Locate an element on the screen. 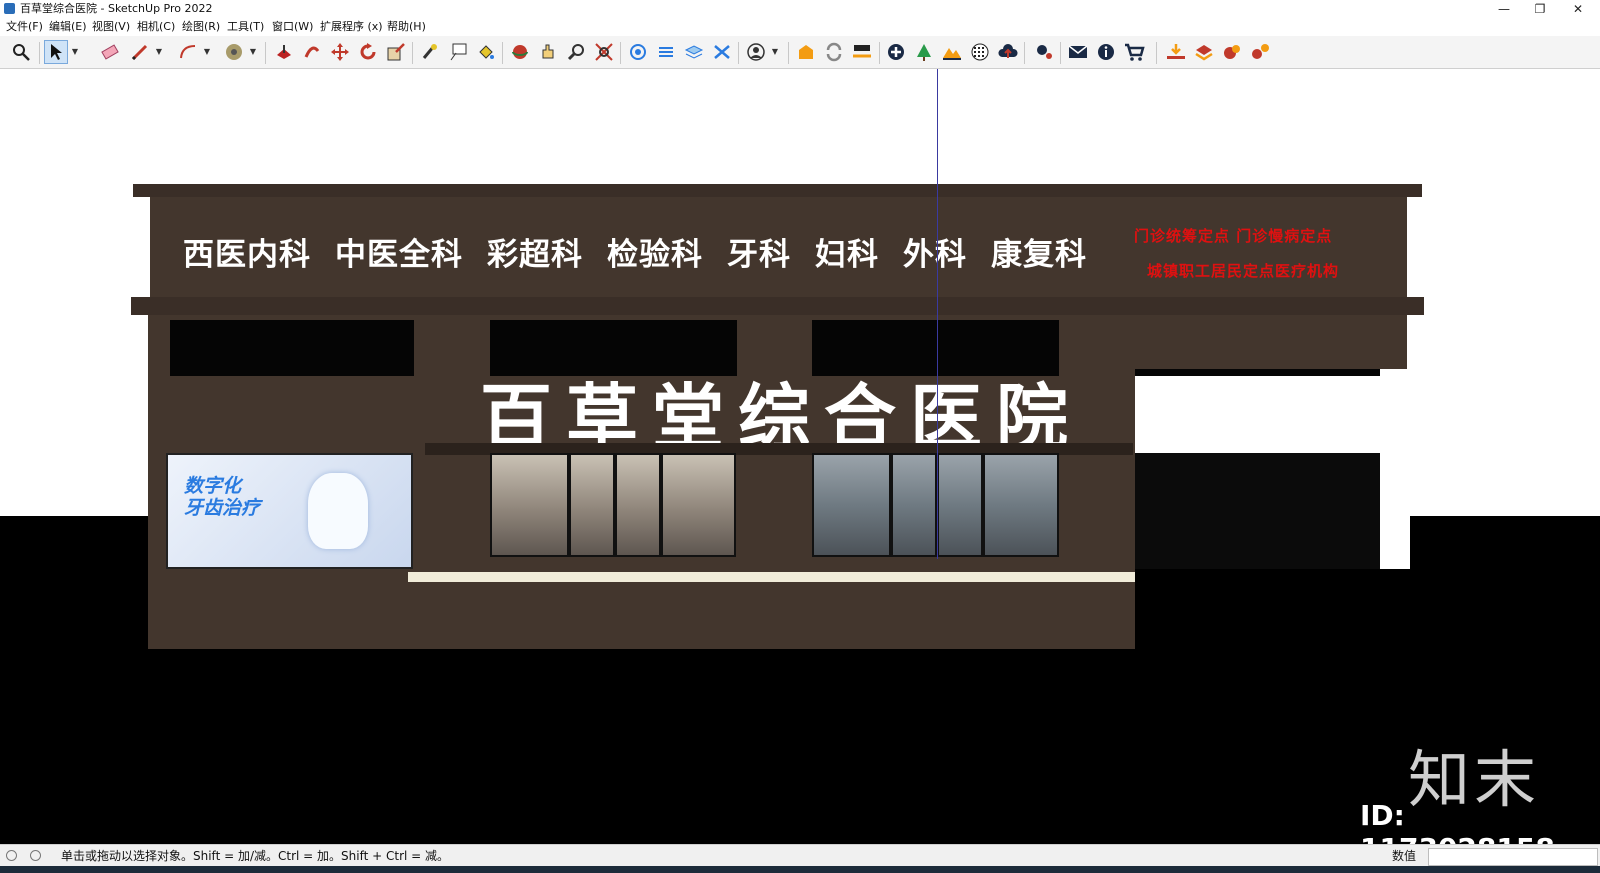  department-list: 西医内科 中医全科 彩超科 检验科 牙科 妇科 外科 康复科 is located at coordinates (647, 251).